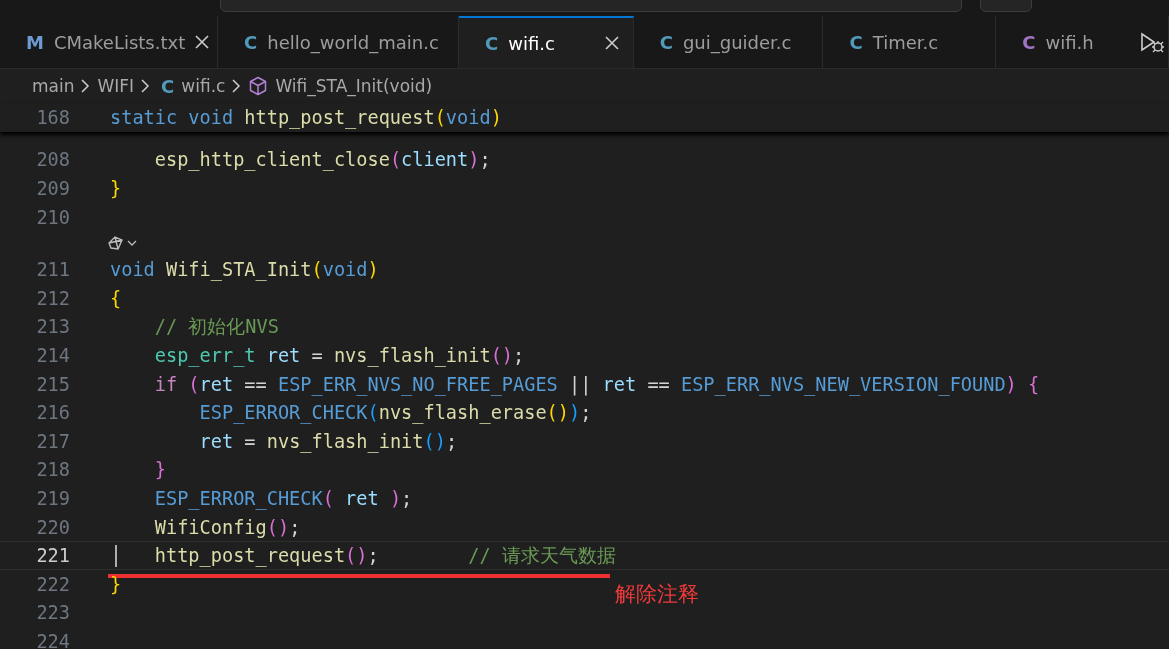 This screenshot has width=1169, height=649. I want to click on line-number: 217, so click(52, 441).